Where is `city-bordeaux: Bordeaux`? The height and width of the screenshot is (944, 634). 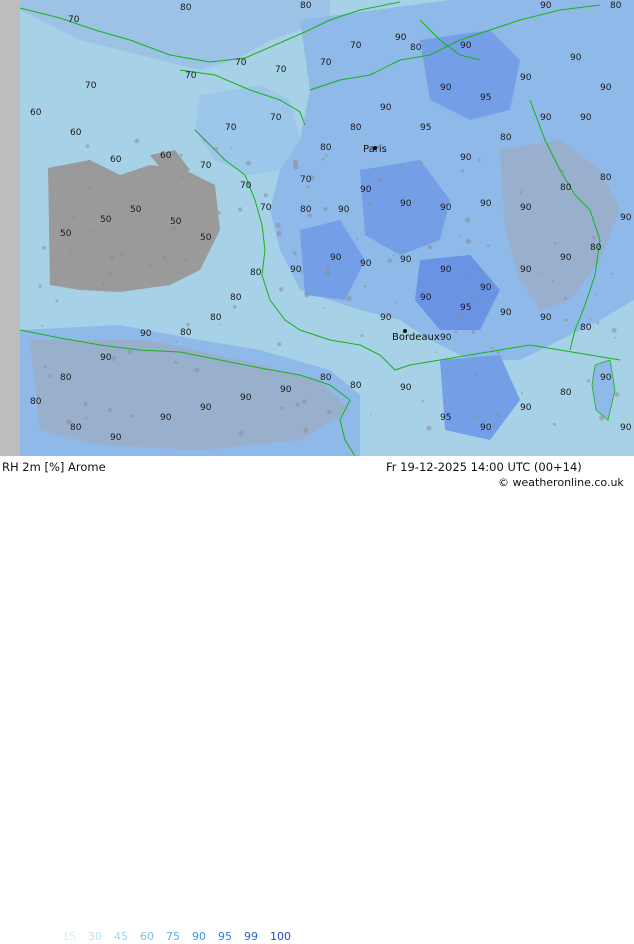
city-bordeaux: Bordeaux is located at coordinates (416, 337).